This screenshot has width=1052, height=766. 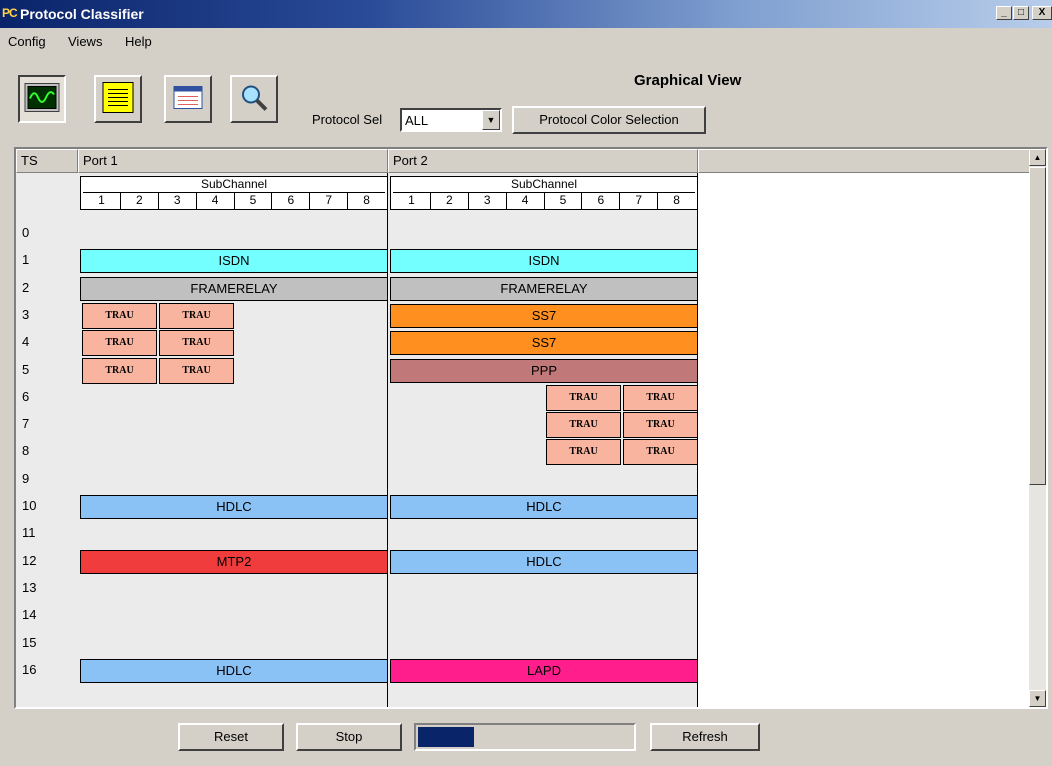 What do you see at coordinates (526, 41) in the screenshot?
I see `menu-bar: Config Views Help` at bounding box center [526, 41].